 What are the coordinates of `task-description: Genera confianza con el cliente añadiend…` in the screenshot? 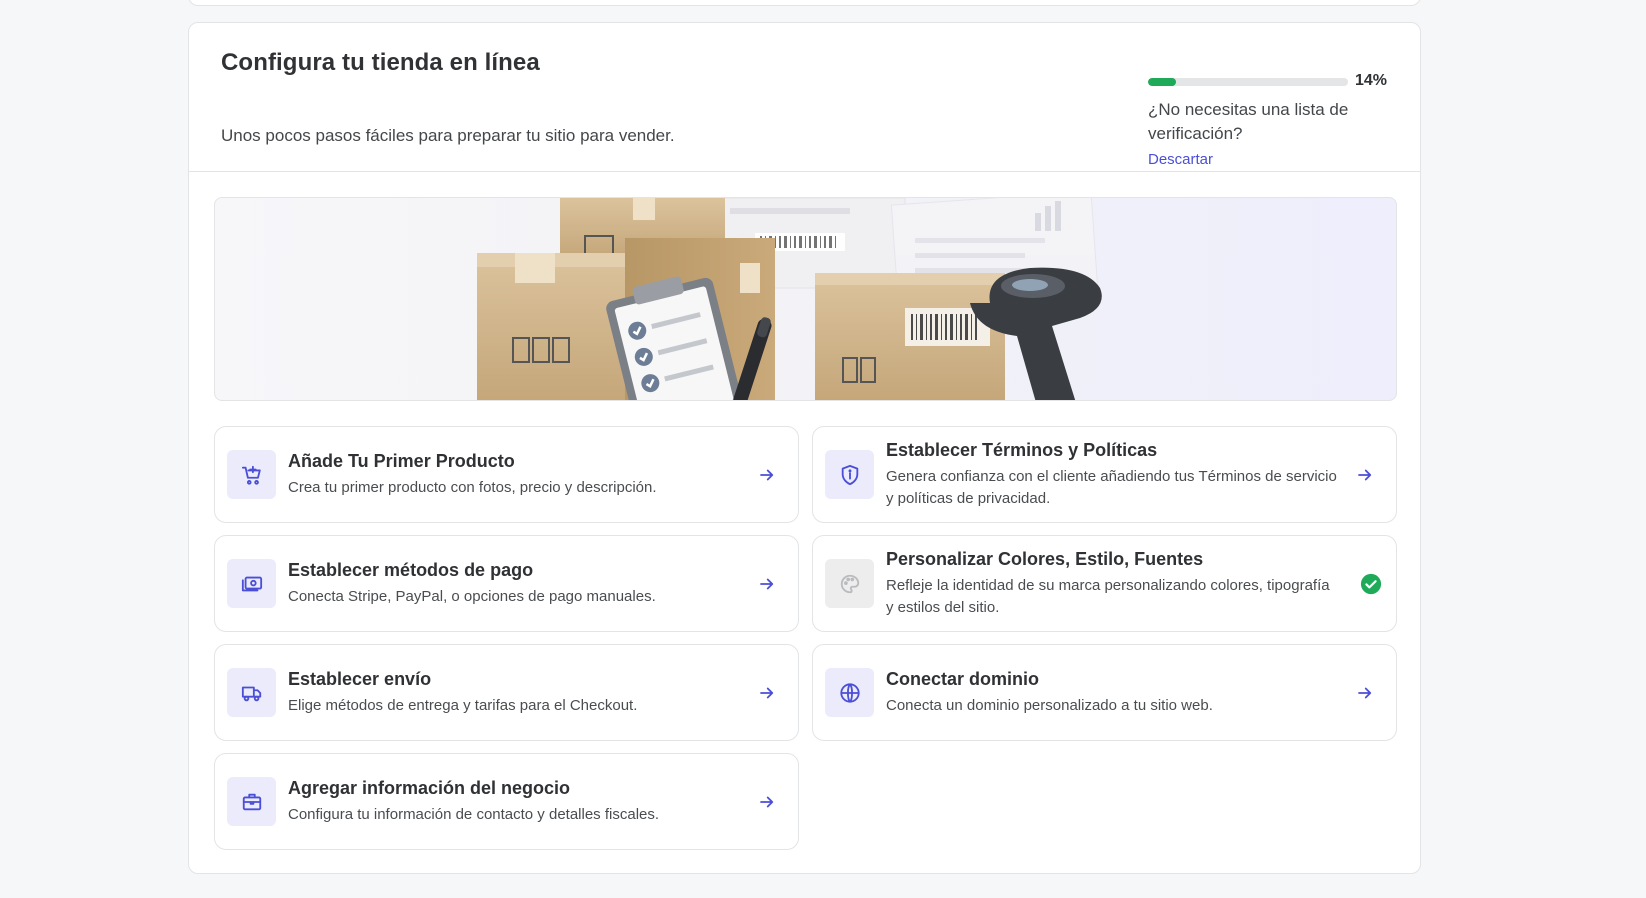 It's located at (1111, 487).